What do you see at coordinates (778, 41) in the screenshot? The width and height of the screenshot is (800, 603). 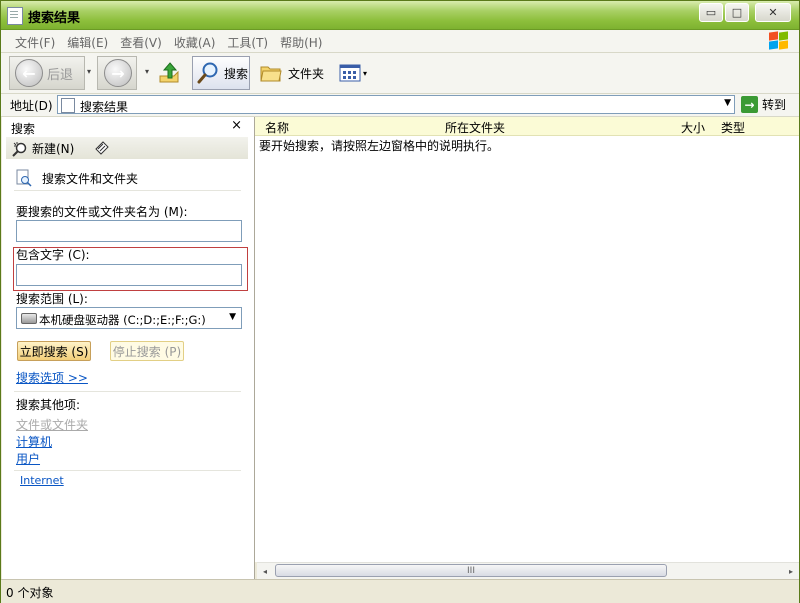 I see `windows-logo-icon` at bounding box center [778, 41].